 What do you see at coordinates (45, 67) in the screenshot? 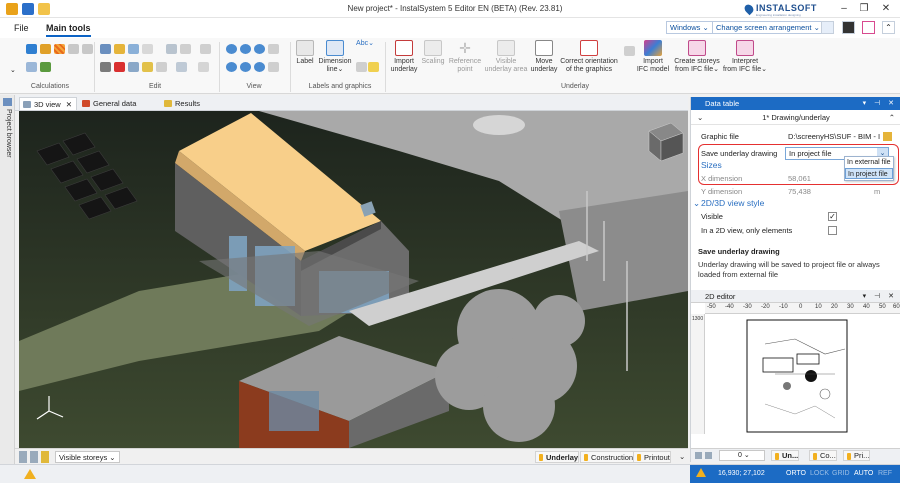
I see `table-calc-icon` at bounding box center [45, 67].